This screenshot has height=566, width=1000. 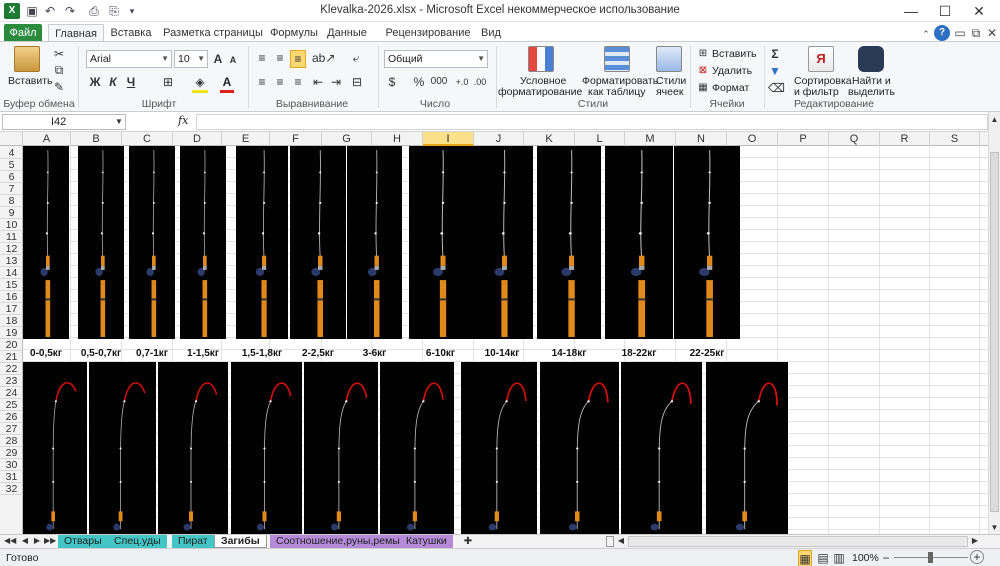 I want to click on row-header: 28, so click(x=11, y=441).